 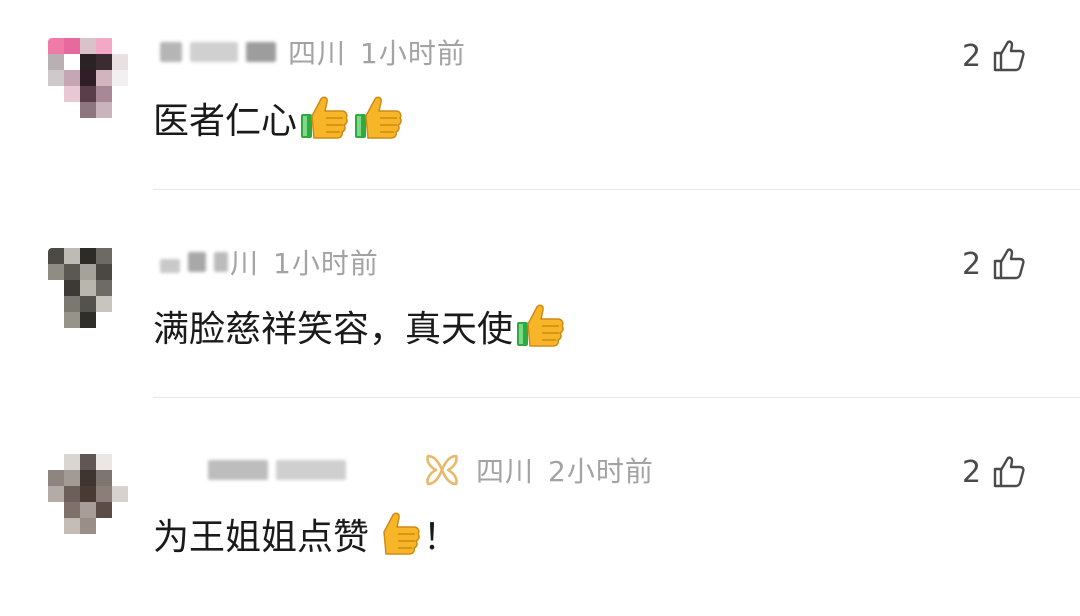 I want to click on comment-meta: 四川 2小时前, so click(x=407, y=470).